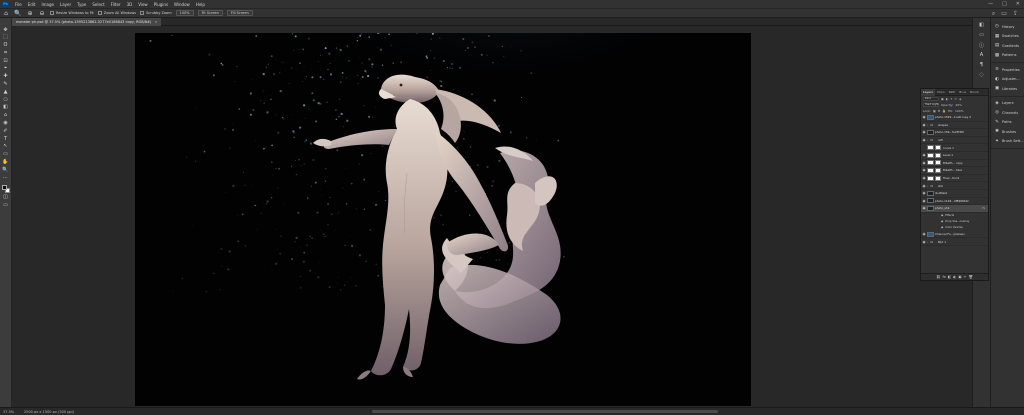  I want to click on tab-brush-settings: Brush, so click(974, 92).